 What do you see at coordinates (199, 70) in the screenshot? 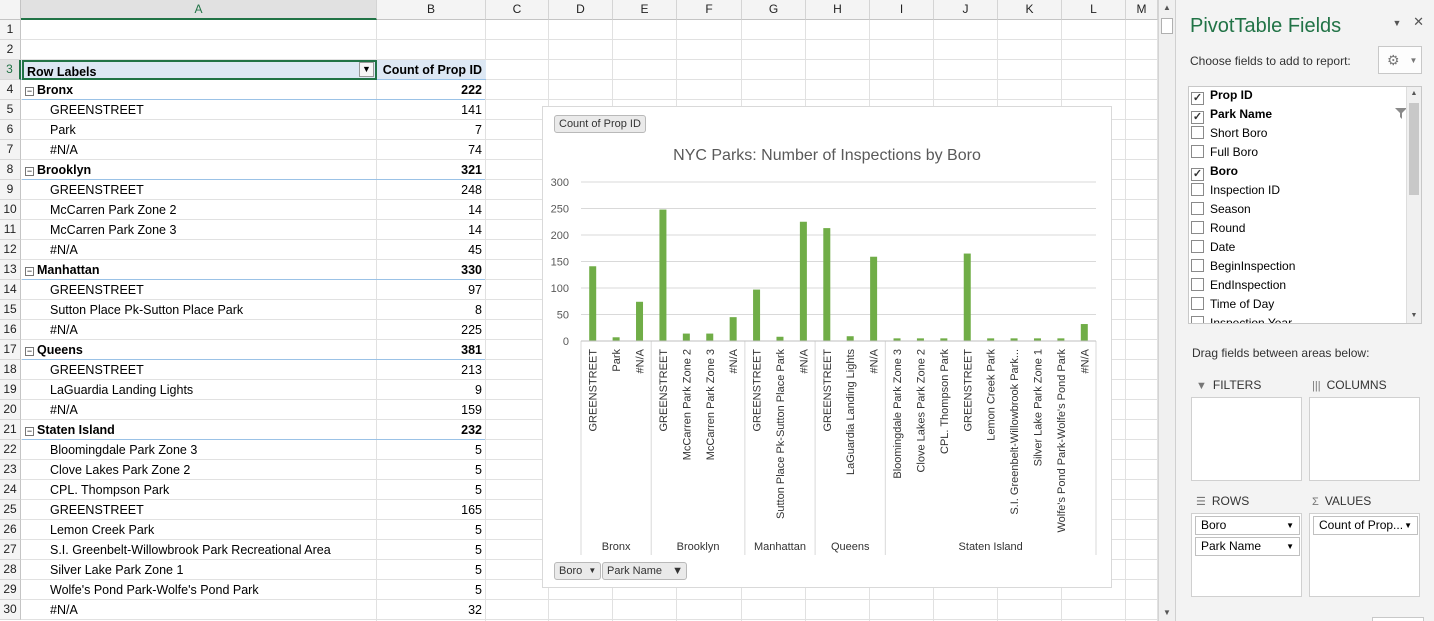
I see `row-labels-header: Row Labels` at bounding box center [199, 70].